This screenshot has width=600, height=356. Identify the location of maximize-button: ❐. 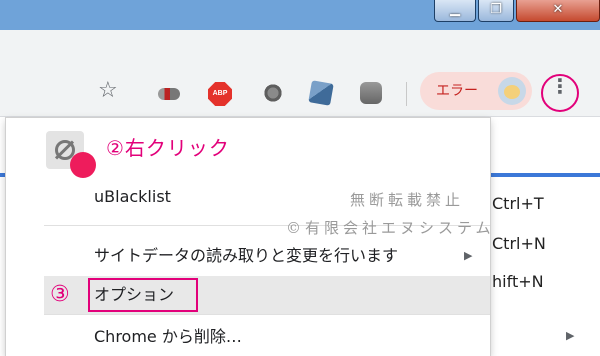
(496, 11).